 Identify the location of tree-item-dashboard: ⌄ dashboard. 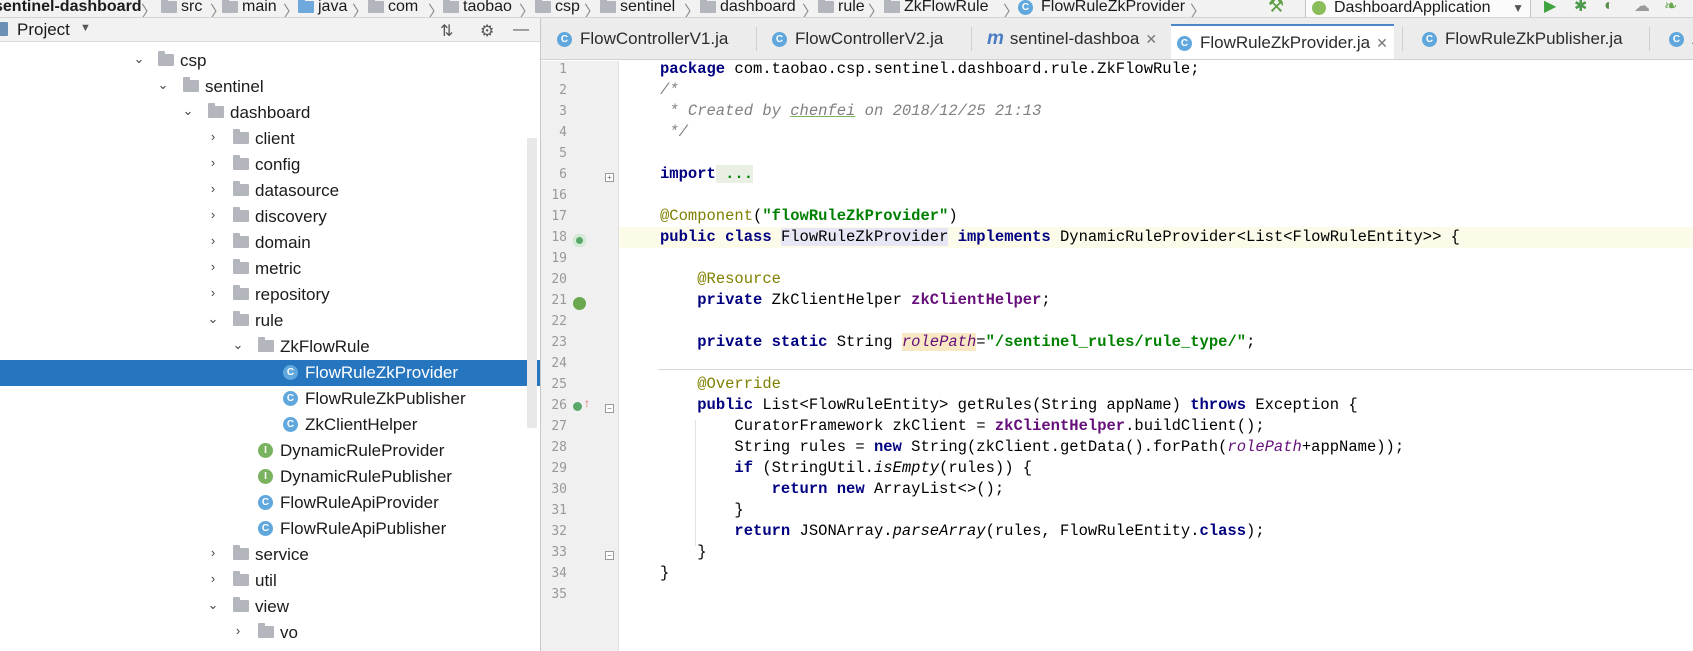
(270, 113).